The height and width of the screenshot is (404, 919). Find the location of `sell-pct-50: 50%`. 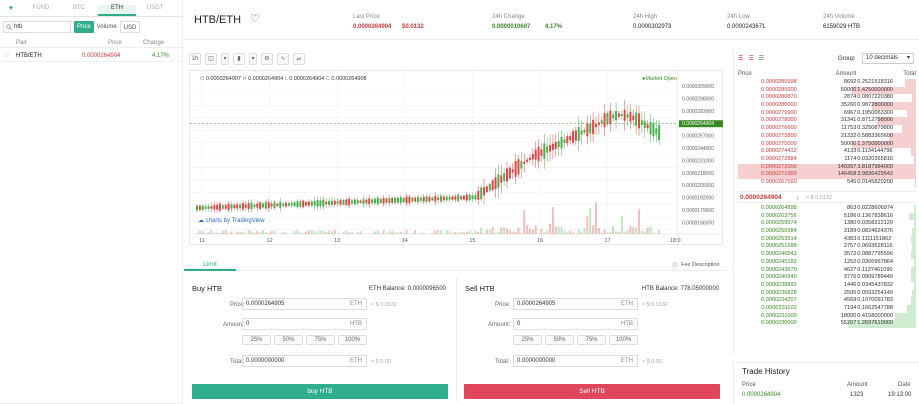

sell-pct-50: 50% is located at coordinates (559, 340).